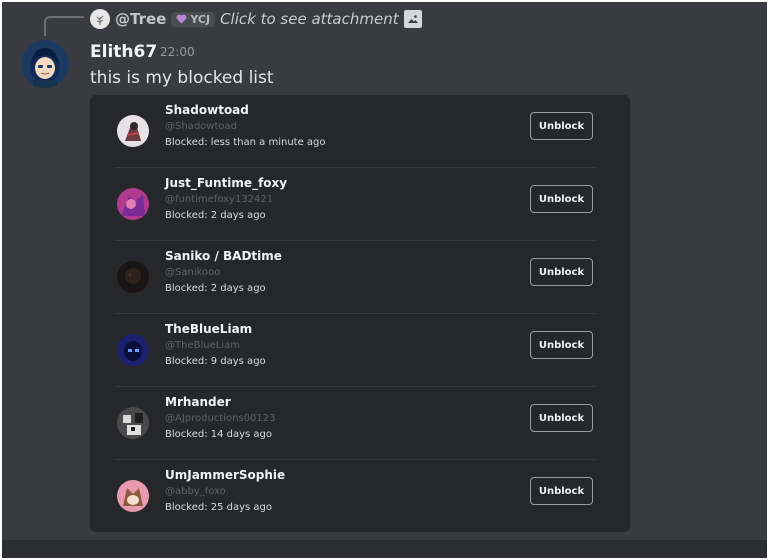  Describe the element at coordinates (195, 491) in the screenshot. I see `user-handle: @abby_foxo` at that location.